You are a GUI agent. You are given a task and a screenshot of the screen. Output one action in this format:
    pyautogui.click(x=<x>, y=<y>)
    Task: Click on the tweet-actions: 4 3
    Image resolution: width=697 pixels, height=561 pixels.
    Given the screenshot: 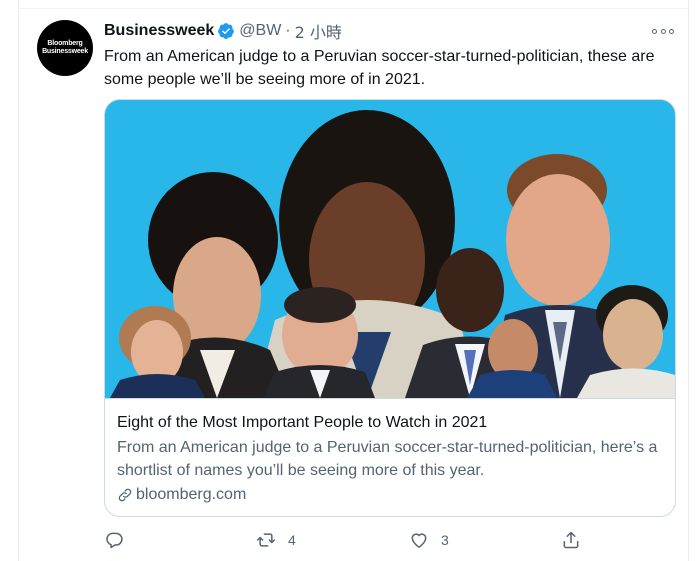 What is the action you would take?
    pyautogui.click(x=348, y=540)
    